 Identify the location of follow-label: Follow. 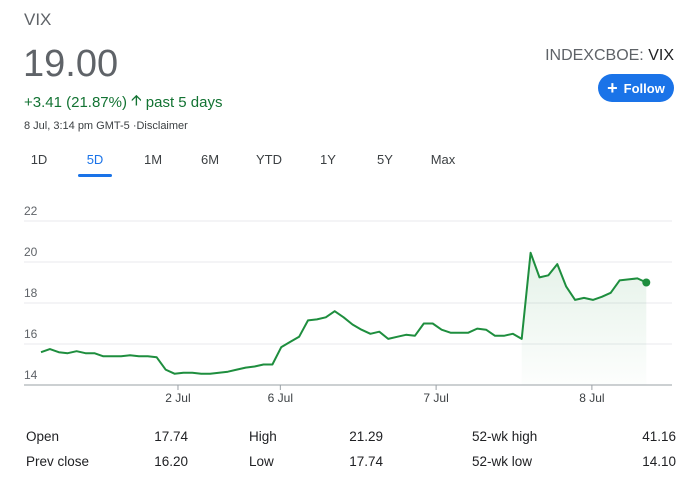
(644, 88).